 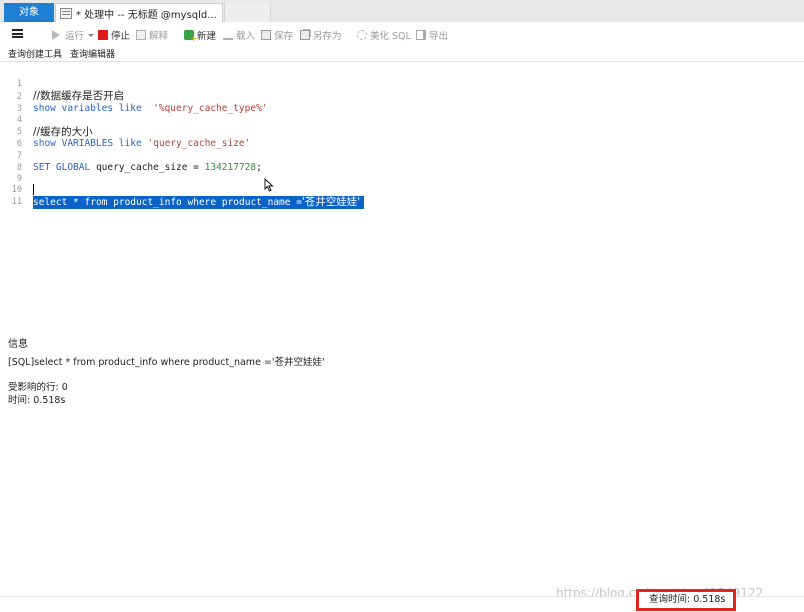 I want to click on code-operator: *, so click(x=76, y=202).